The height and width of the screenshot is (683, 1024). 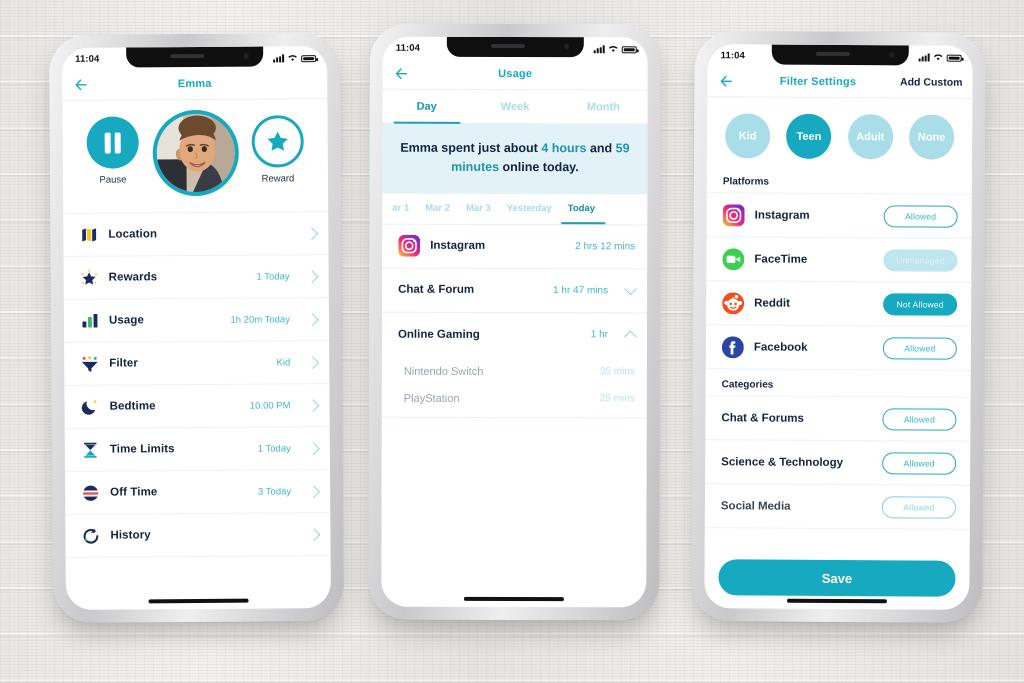 I want to click on list-item-time-limits: Time Limits 1 Today, so click(x=197, y=449).